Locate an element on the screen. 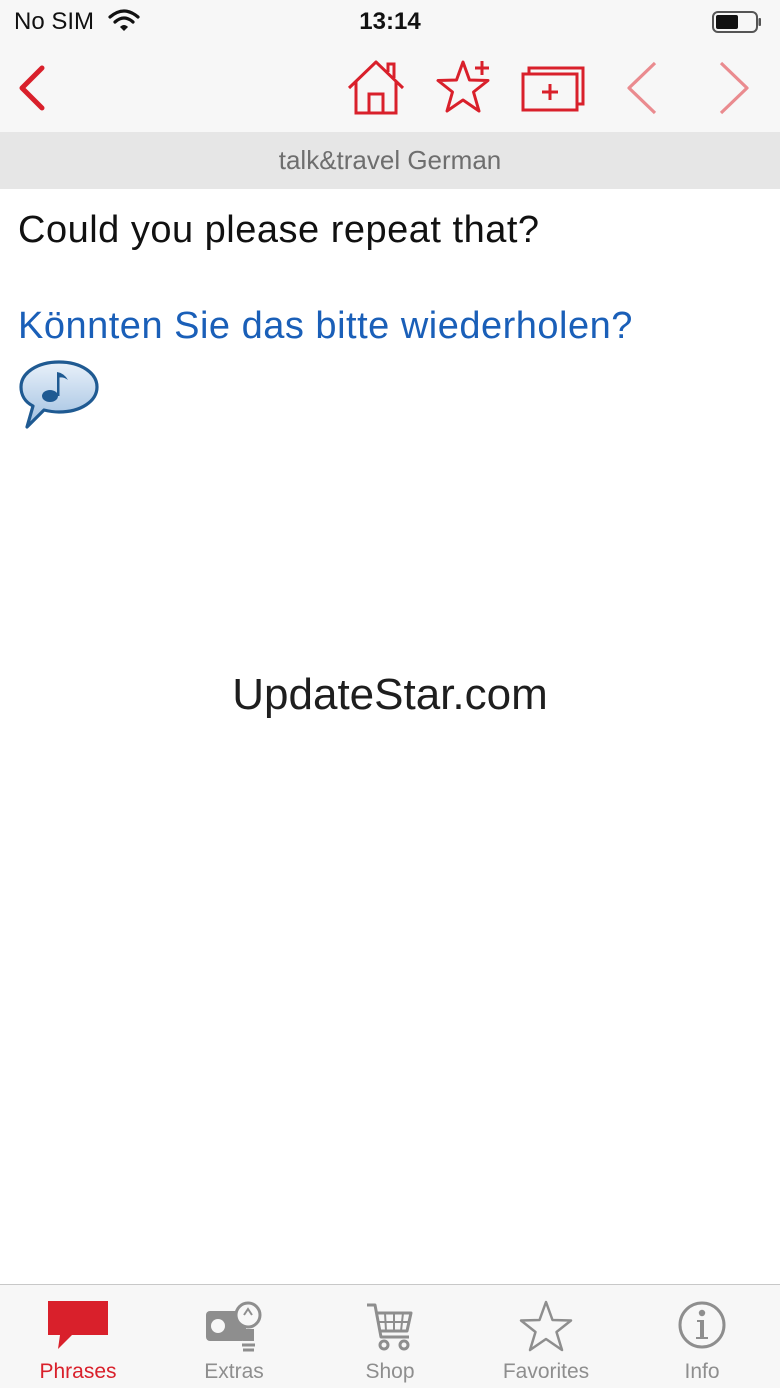  star-plus-icon is located at coordinates (463, 86).